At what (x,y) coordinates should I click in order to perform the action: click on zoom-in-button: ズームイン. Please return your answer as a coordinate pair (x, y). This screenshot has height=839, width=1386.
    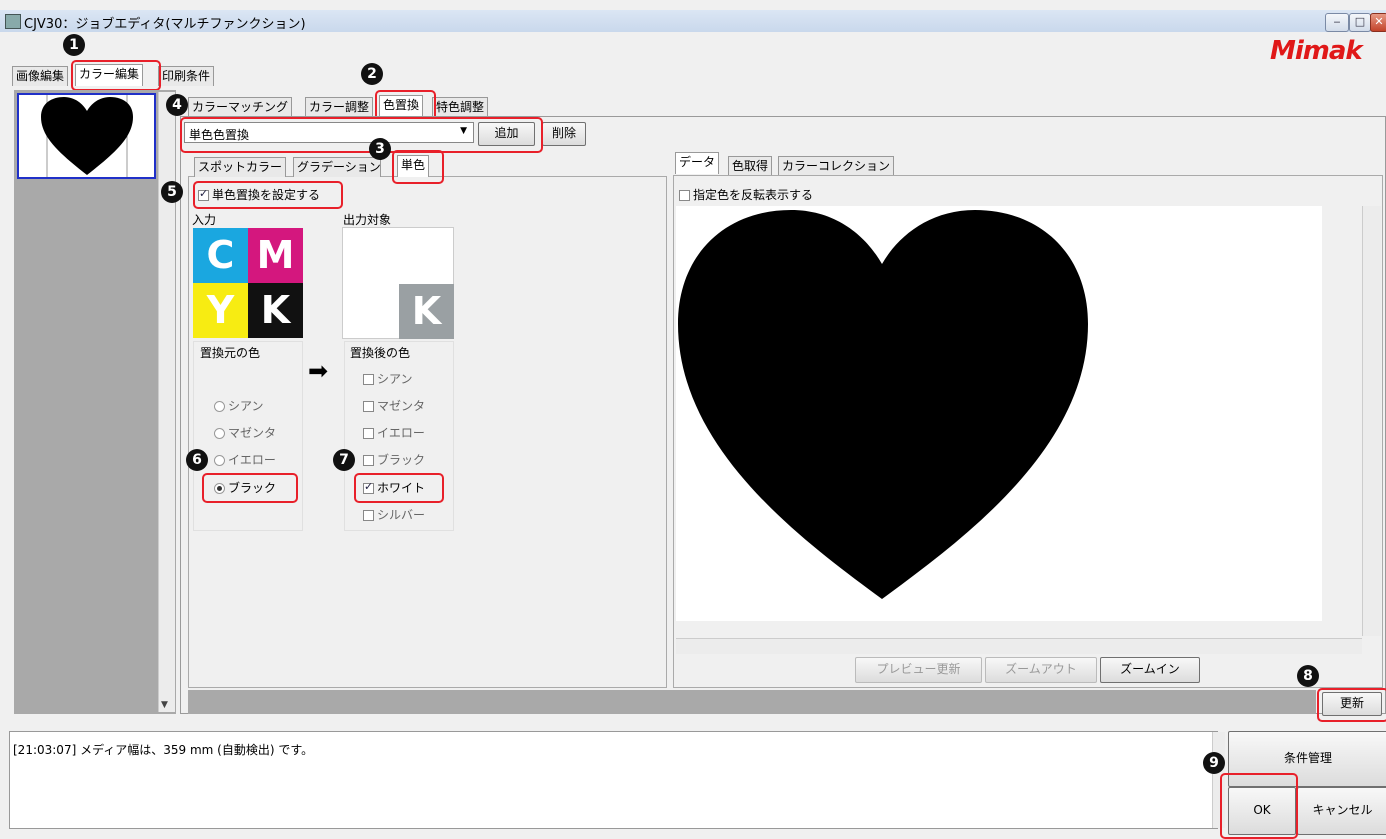
    Looking at the image, I should click on (1150, 670).